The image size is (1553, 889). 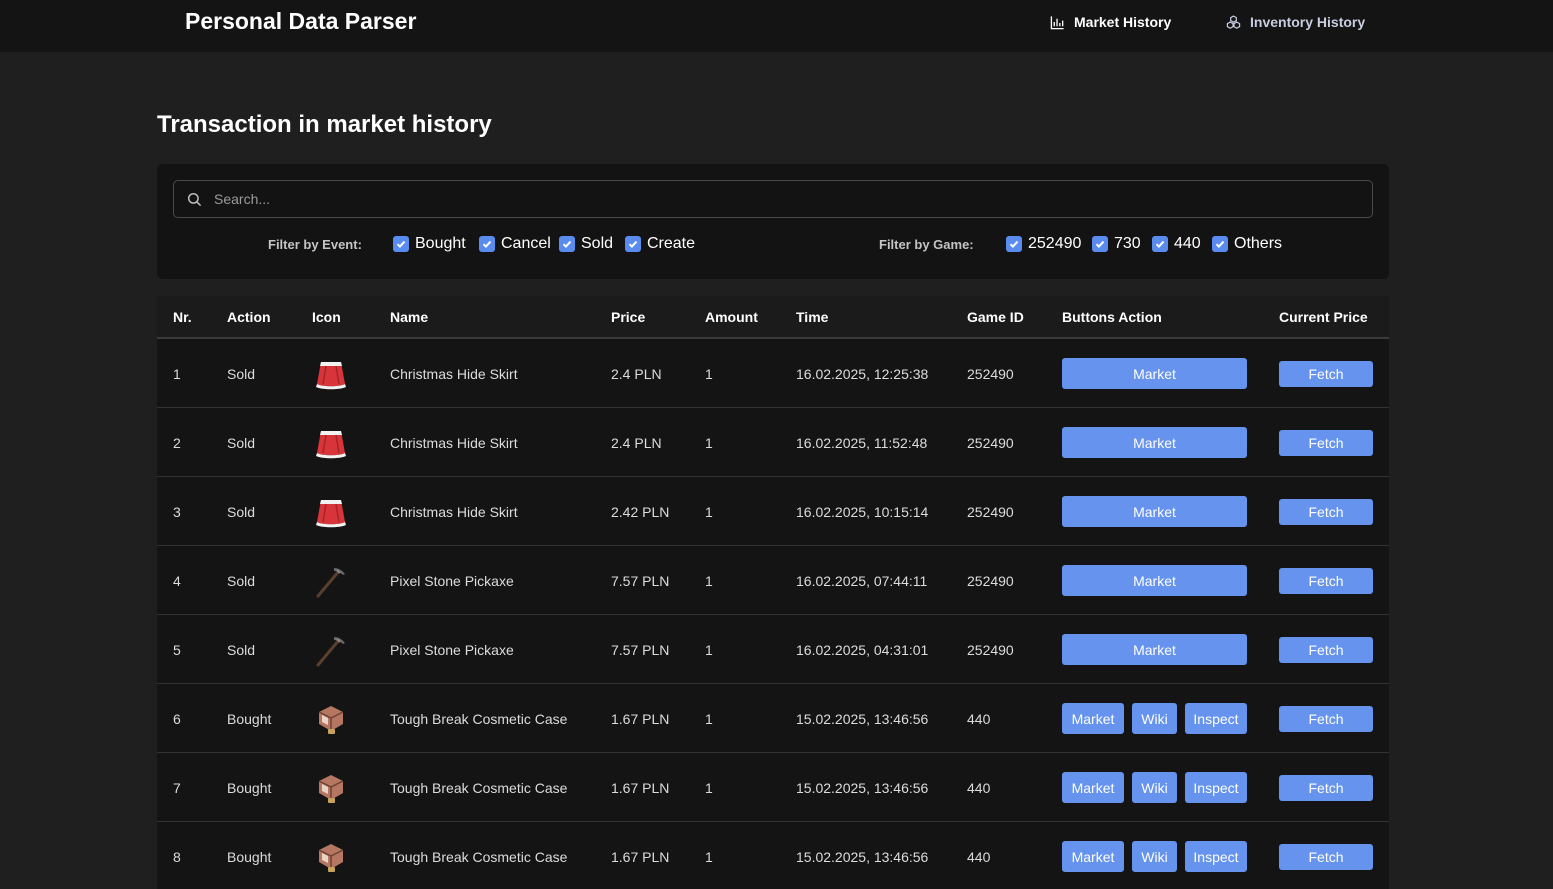 I want to click on nav-inventory-history: Inventory History, so click(x=1295, y=22).